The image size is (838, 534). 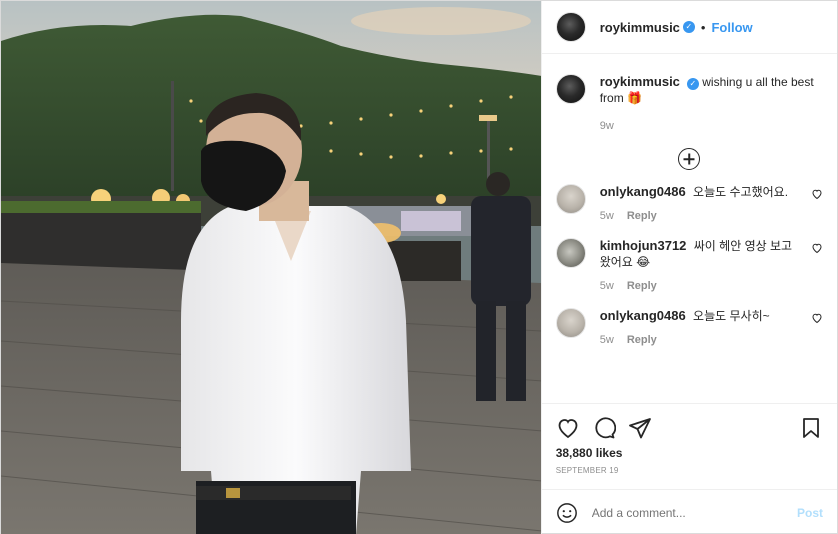 I want to click on load-more-comments, so click(x=689, y=159).